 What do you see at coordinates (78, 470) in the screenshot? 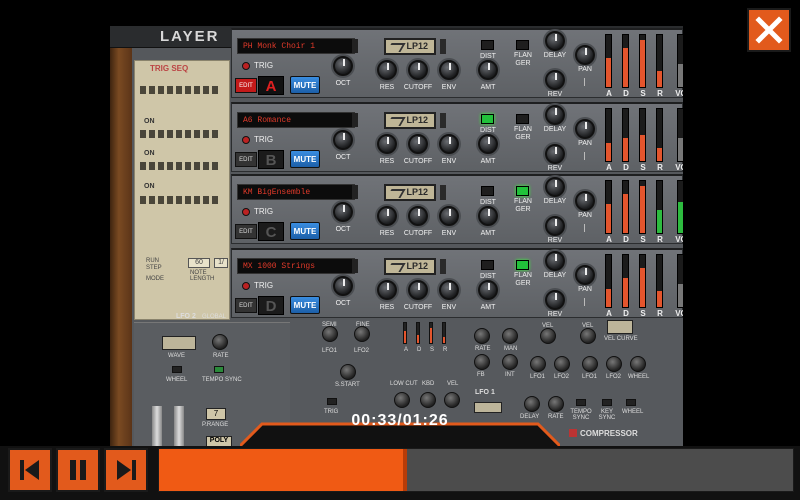
I see `pause-button` at bounding box center [78, 470].